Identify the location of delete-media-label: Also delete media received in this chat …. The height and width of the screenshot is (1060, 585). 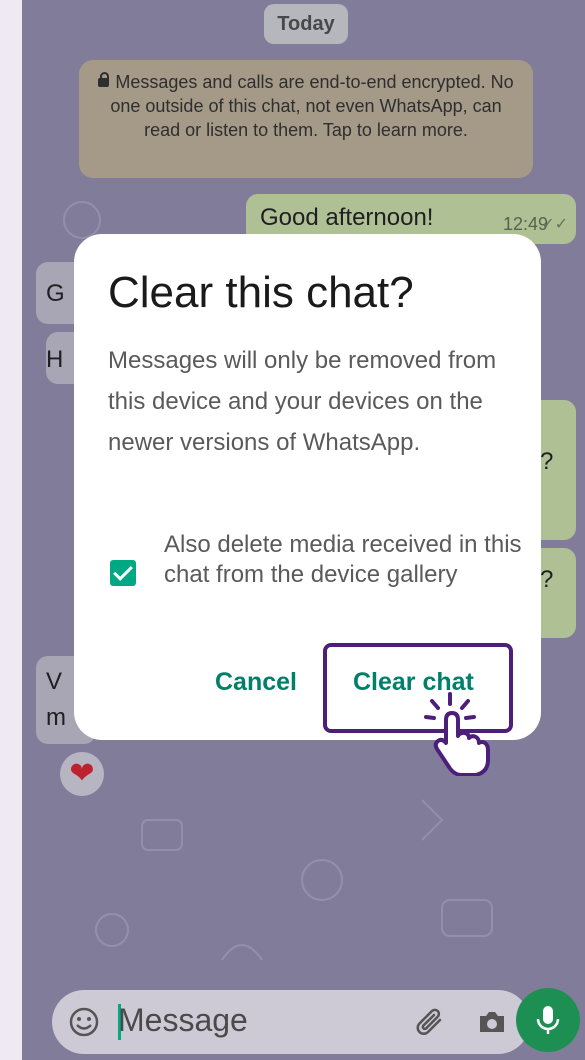
(344, 560).